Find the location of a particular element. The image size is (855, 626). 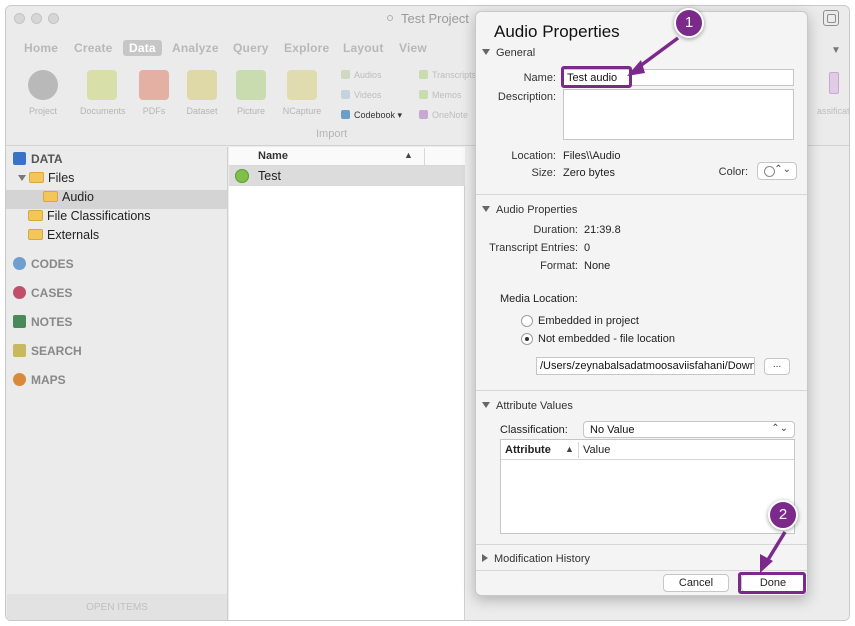

column-value-header: Value is located at coordinates (596, 450).